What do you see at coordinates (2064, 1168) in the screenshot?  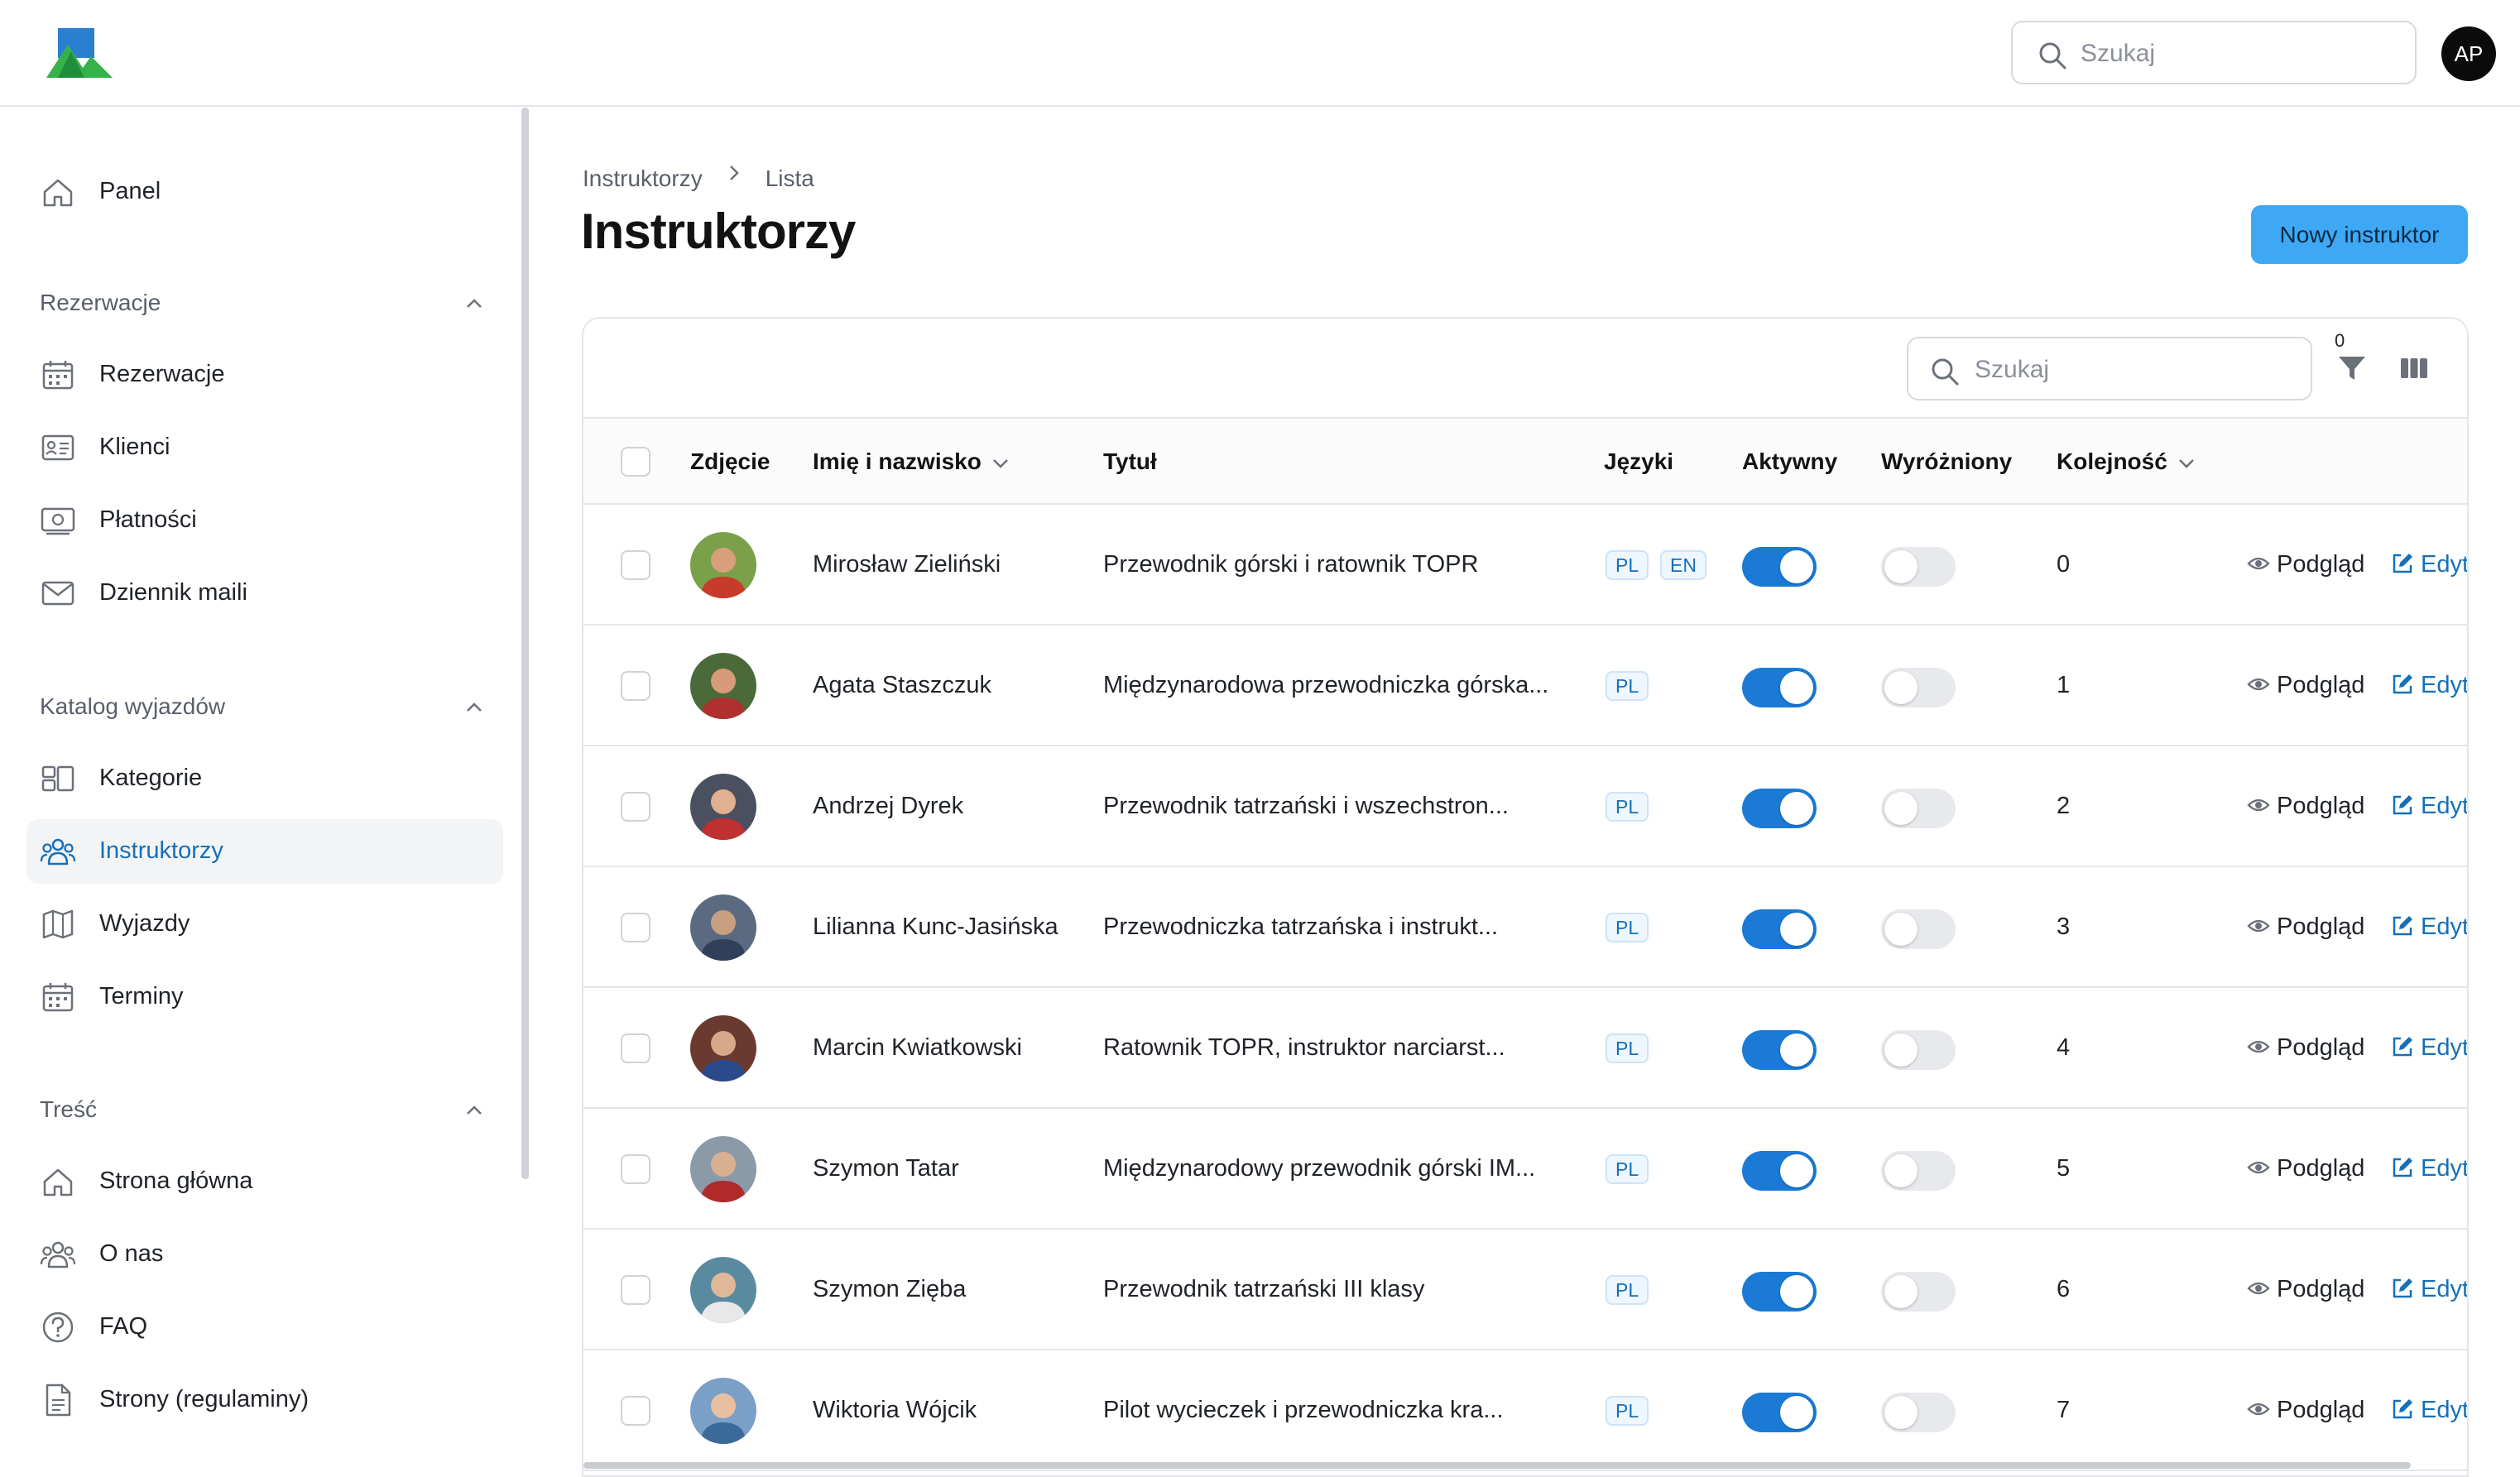 I see `order-value: 5` at bounding box center [2064, 1168].